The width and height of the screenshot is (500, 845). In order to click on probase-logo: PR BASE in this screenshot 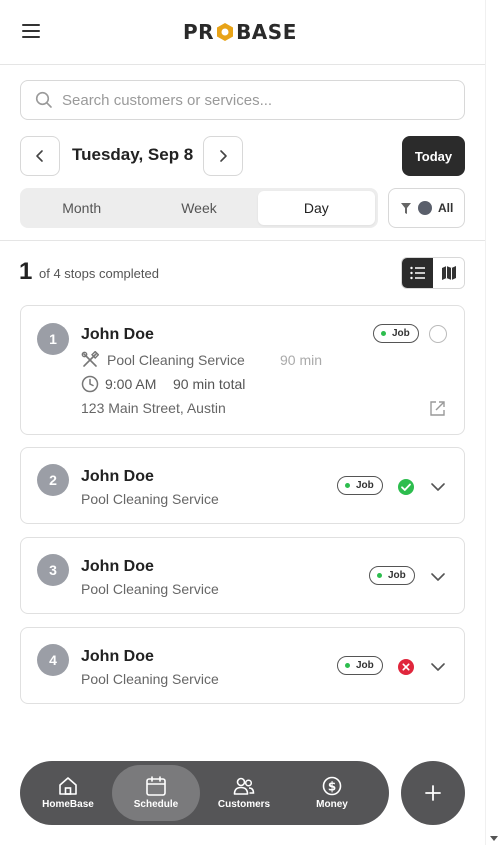, I will do `click(240, 32)`.